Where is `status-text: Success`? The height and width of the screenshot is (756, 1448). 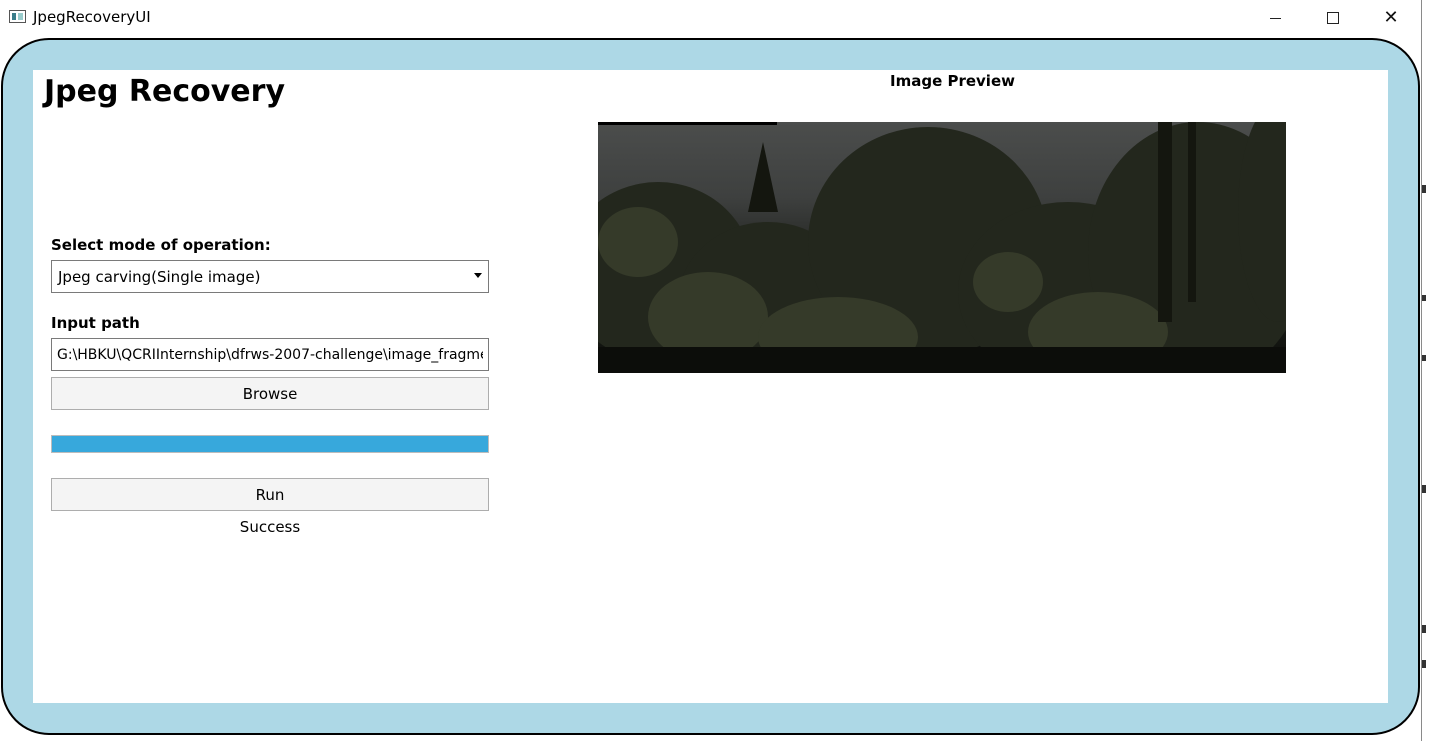 status-text: Success is located at coordinates (270, 527).